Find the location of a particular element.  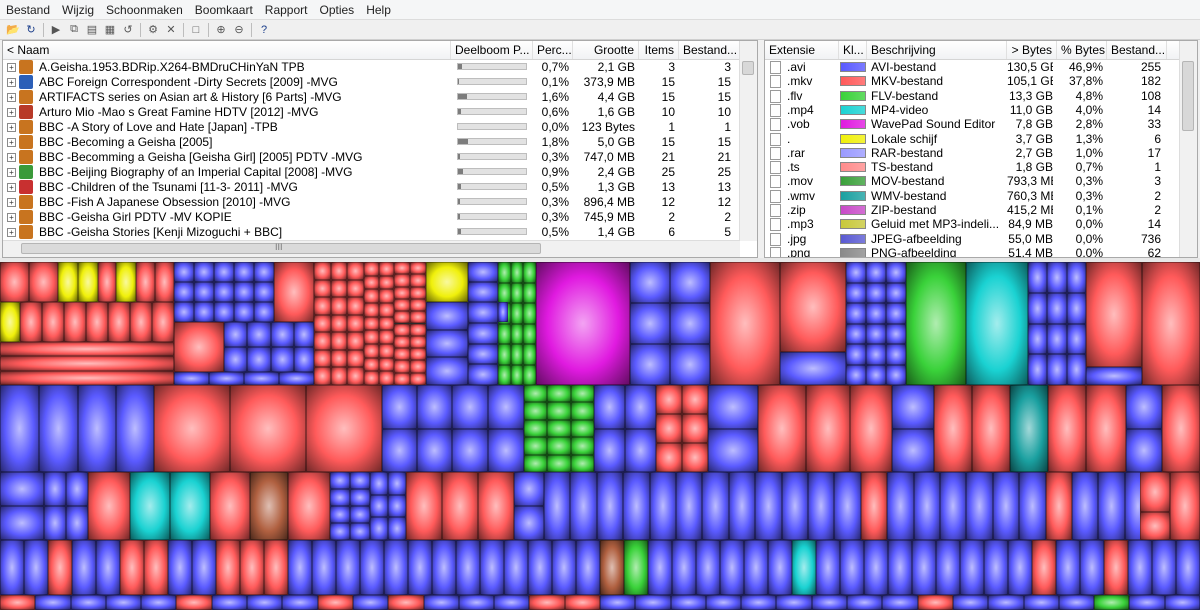

rescan-icon: ↺ is located at coordinates (128, 30).